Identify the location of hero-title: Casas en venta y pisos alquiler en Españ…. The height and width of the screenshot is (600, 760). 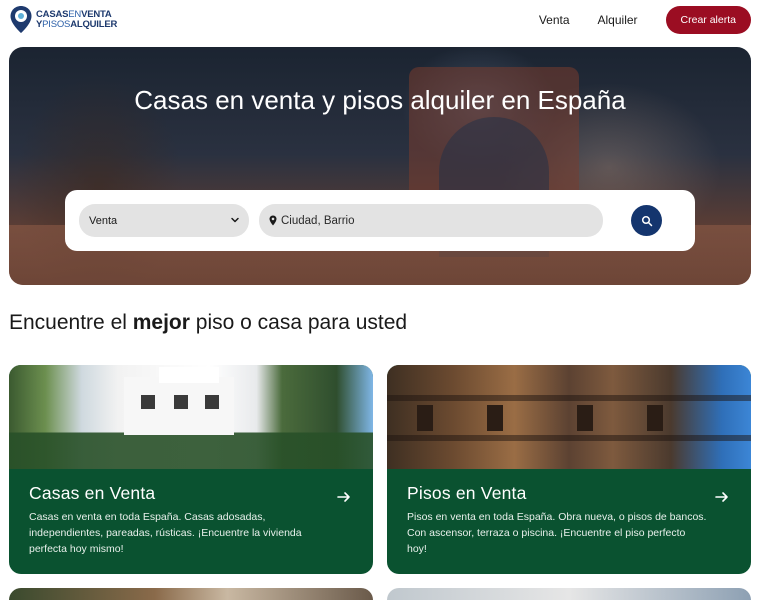
(380, 100).